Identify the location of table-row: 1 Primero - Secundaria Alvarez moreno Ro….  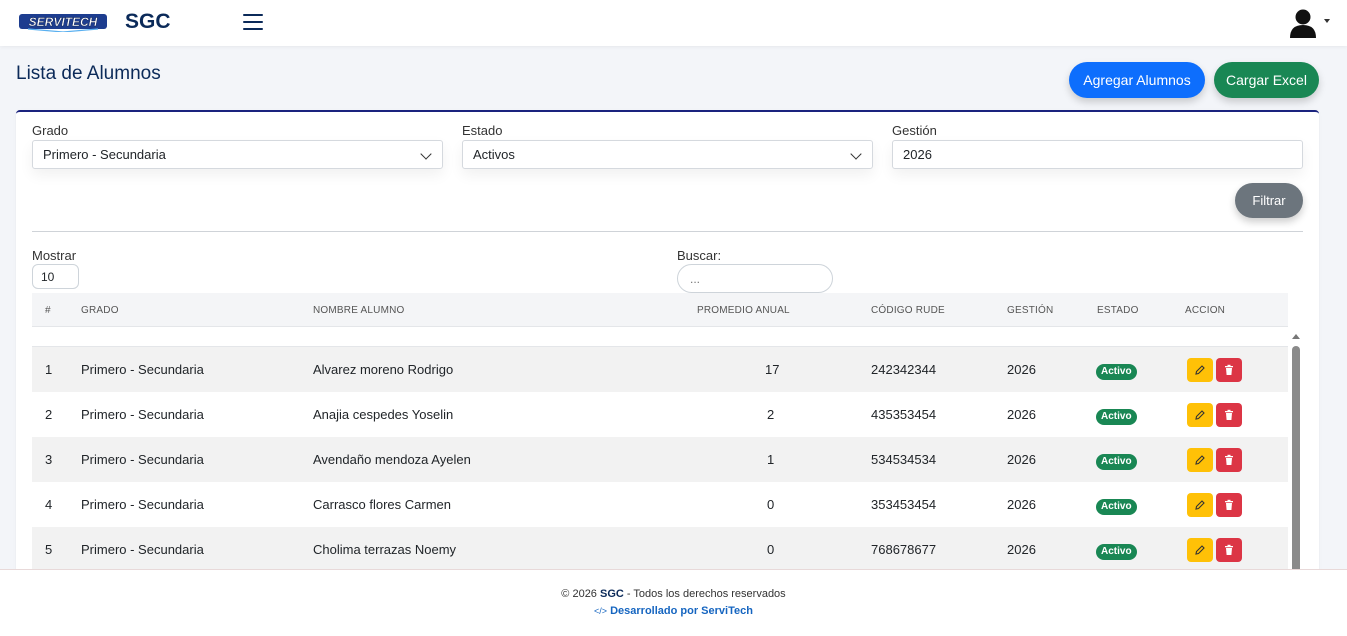
(660, 369).